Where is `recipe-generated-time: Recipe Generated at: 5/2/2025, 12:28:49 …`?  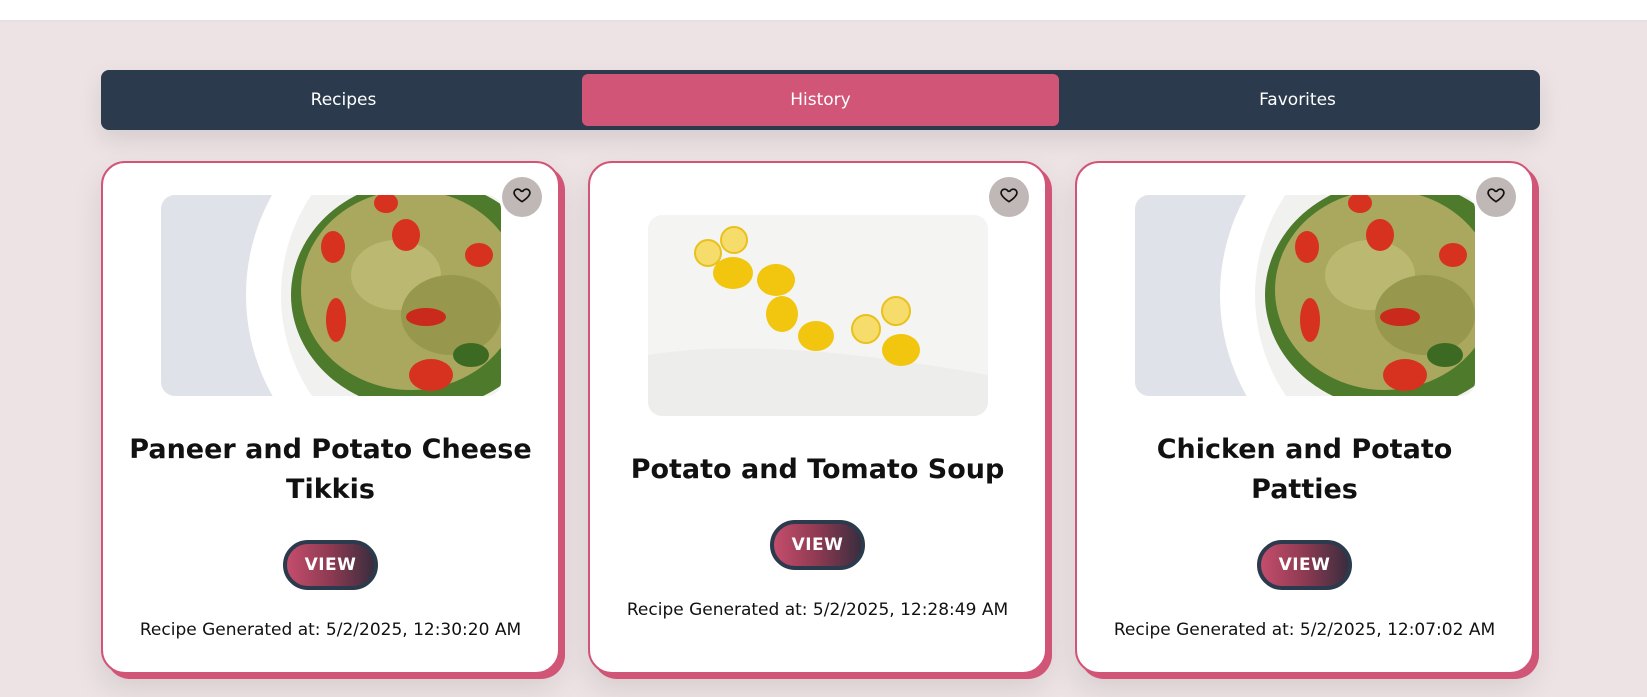 recipe-generated-time: Recipe Generated at: 5/2/2025, 12:28:49 … is located at coordinates (817, 610).